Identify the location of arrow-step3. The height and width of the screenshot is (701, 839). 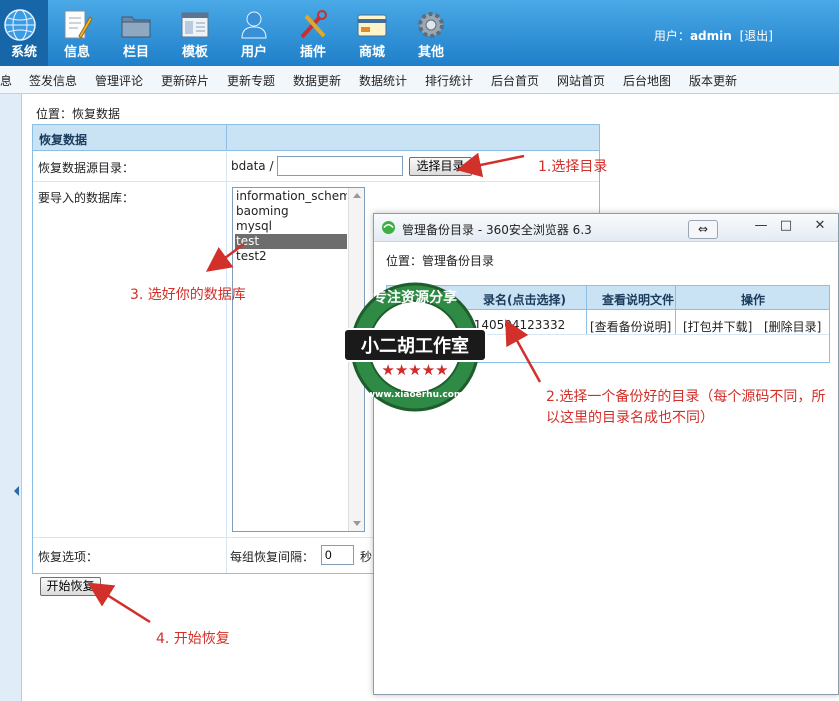
(225, 257).